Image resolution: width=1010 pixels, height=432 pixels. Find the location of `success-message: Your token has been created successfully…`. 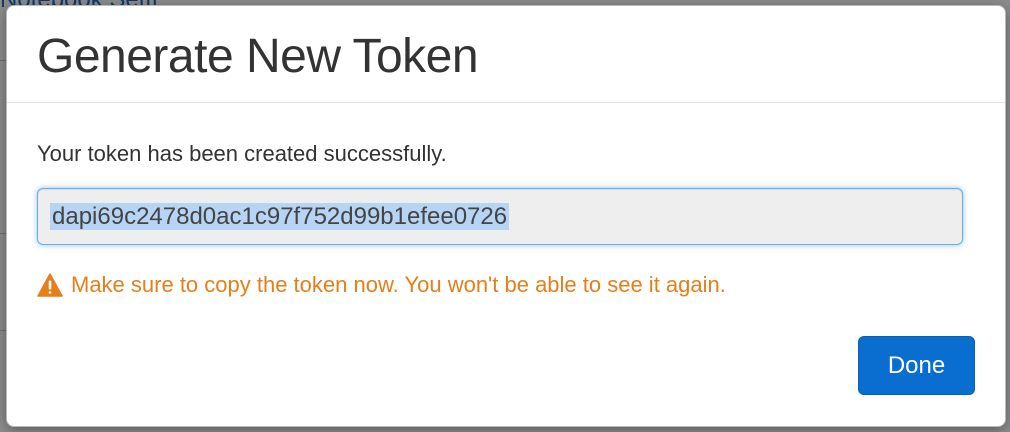

success-message: Your token has been created successfully… is located at coordinates (242, 153).